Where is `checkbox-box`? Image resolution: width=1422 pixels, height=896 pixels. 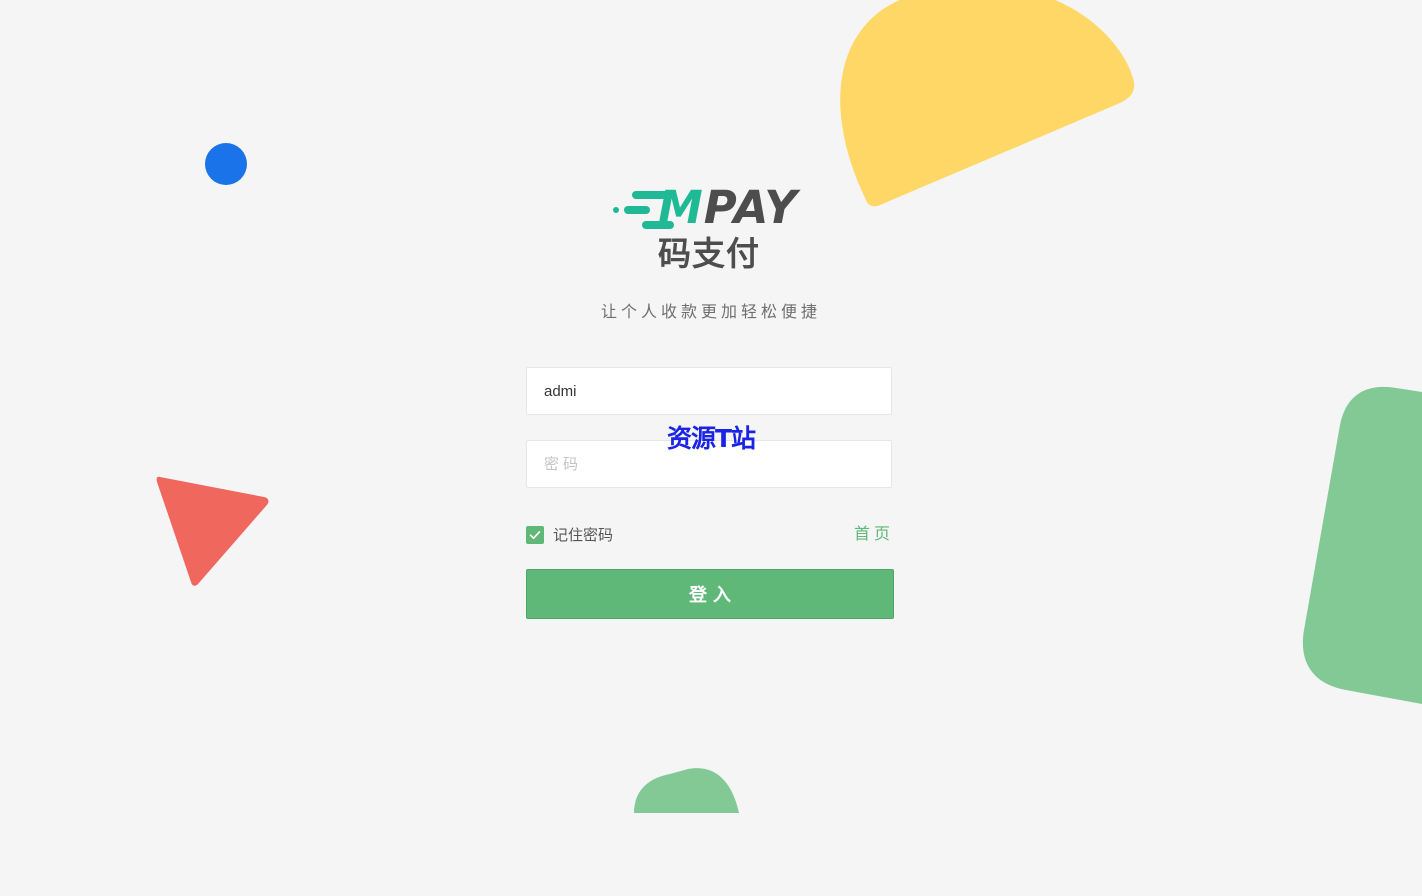
checkbox-box is located at coordinates (535, 534).